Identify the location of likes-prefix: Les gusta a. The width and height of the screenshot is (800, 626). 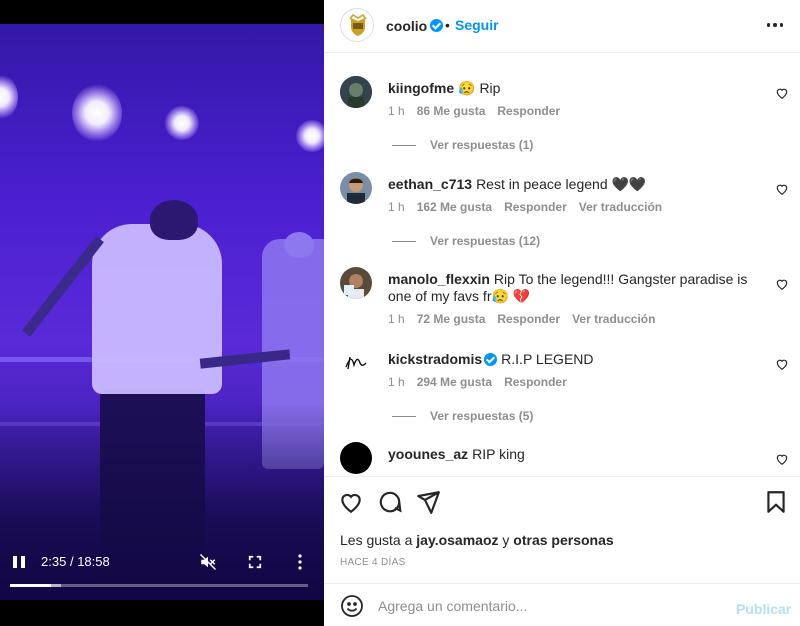
(376, 540).